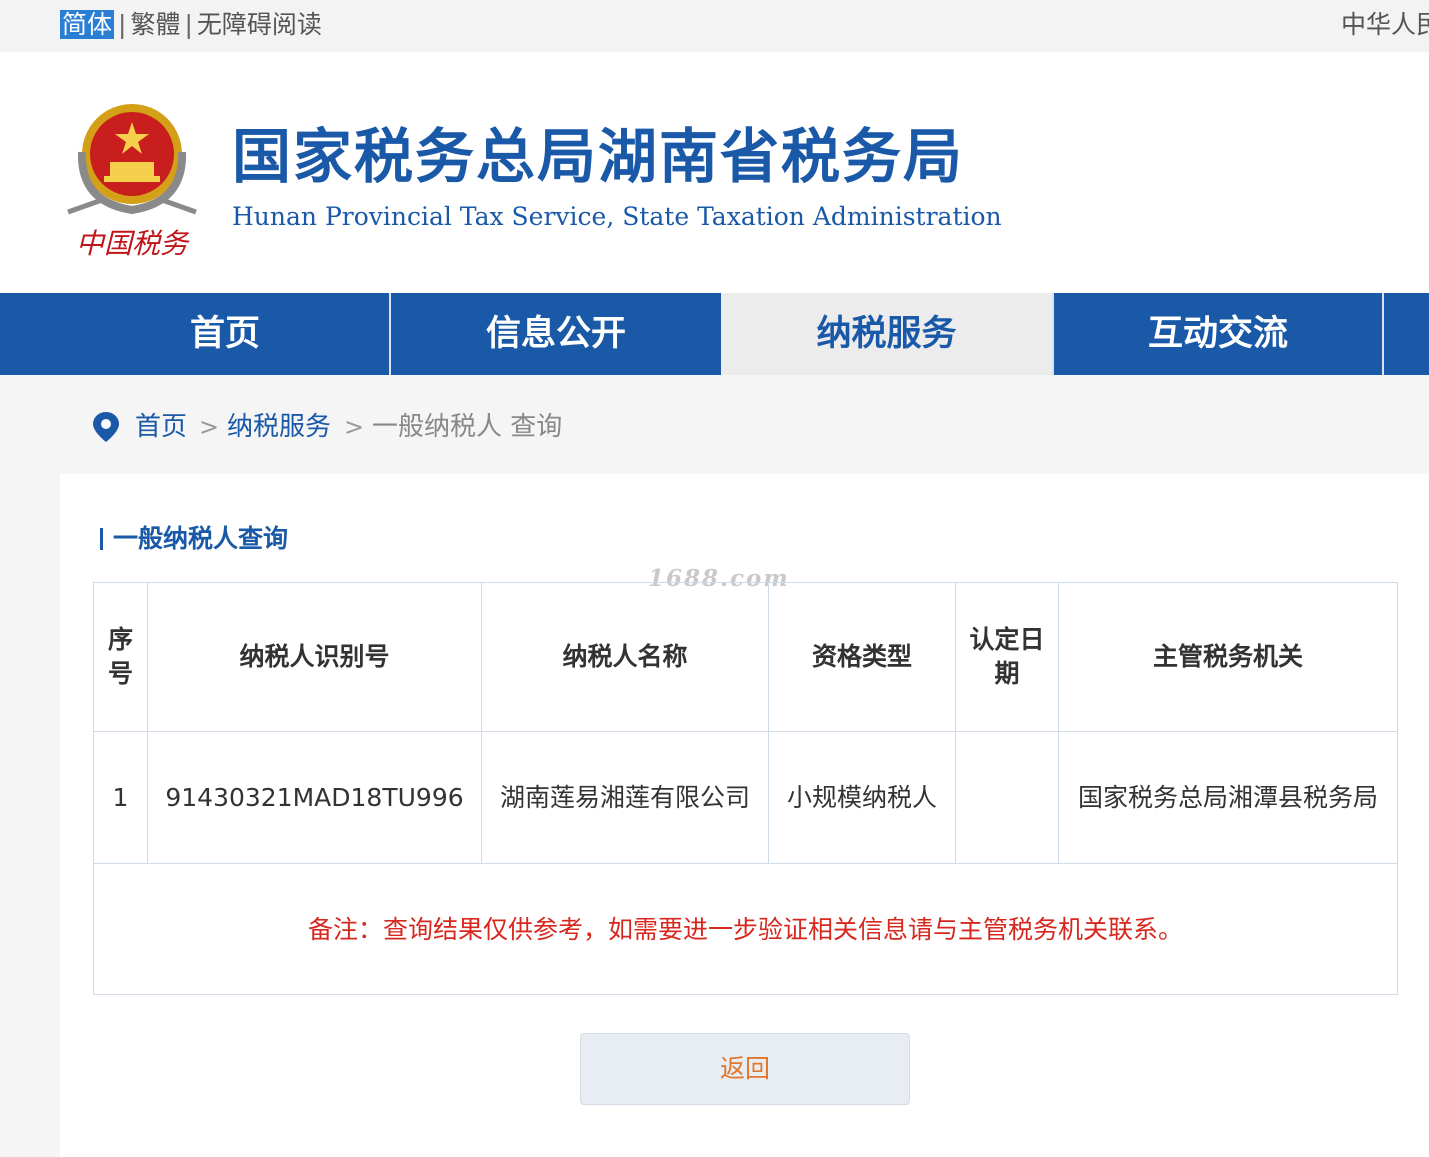 This screenshot has width=1429, height=1157. What do you see at coordinates (279, 427) in the screenshot?
I see `breadcrumb-section-link: 纳税服务` at bounding box center [279, 427].